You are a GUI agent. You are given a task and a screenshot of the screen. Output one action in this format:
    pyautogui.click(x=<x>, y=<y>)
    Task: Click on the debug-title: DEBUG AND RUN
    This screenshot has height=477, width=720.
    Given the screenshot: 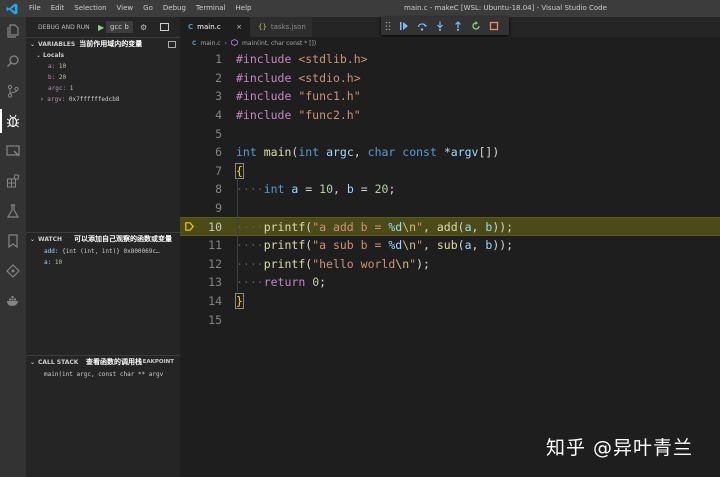 What is the action you would take?
    pyautogui.click(x=64, y=27)
    